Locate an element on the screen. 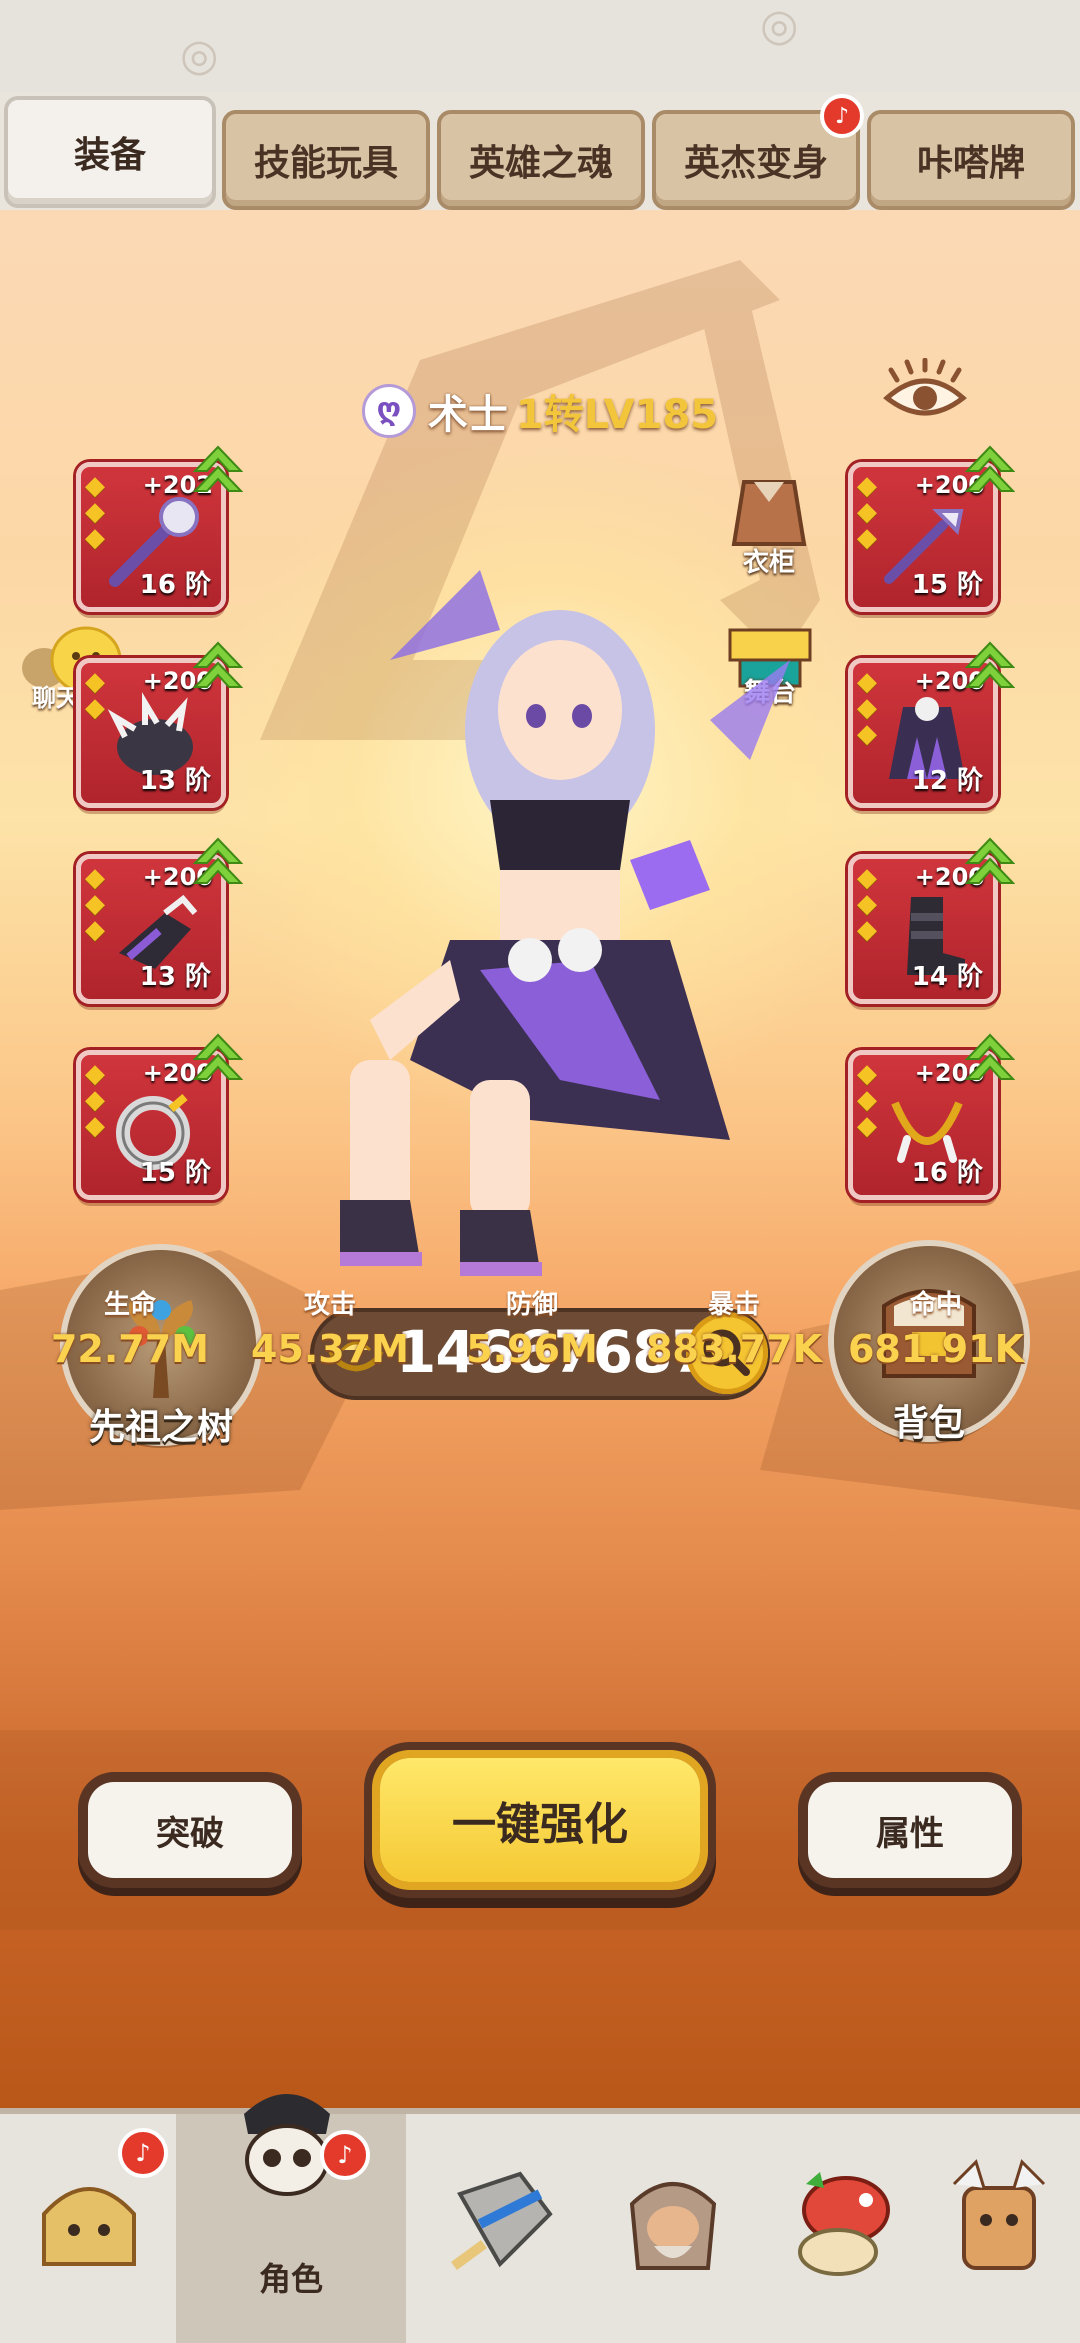  tab-bar: 装备 技能玩具 英雄之魂 英杰变身 ♪ 咔嗒牌 is located at coordinates (540, 152).